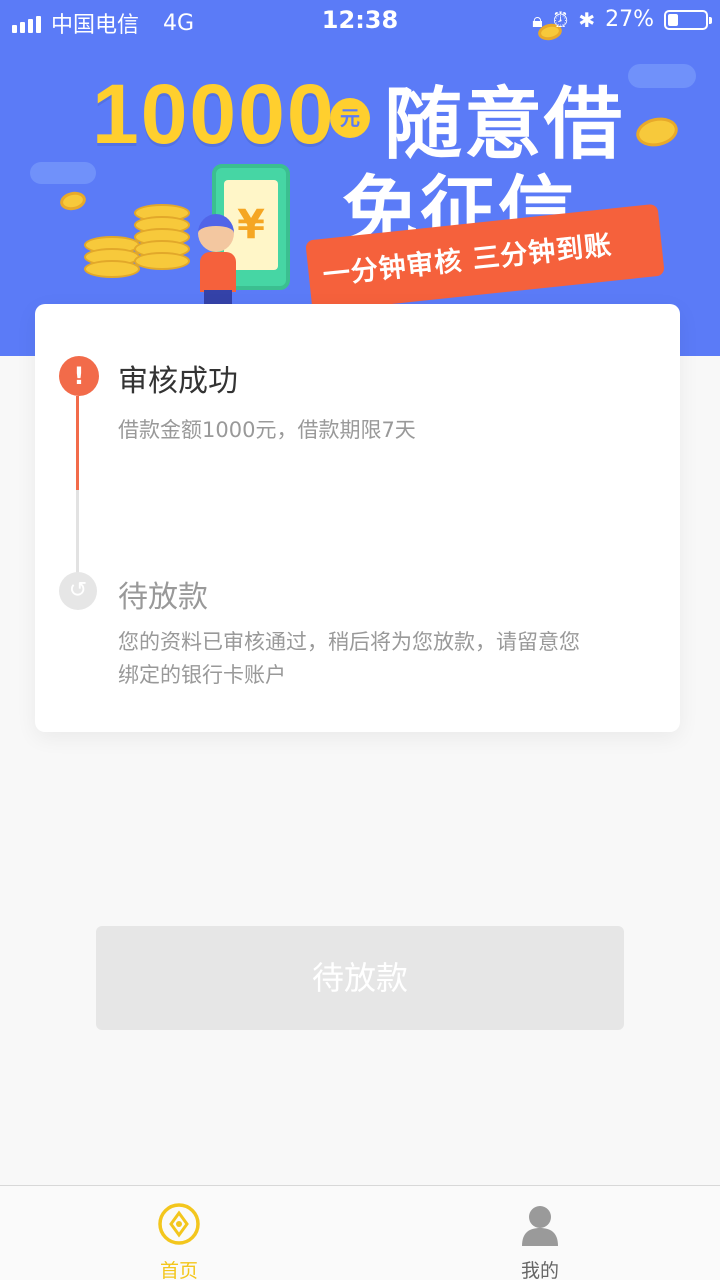 This screenshot has width=720, height=1280. I want to click on step-title-pending: 待放款, so click(163, 597).